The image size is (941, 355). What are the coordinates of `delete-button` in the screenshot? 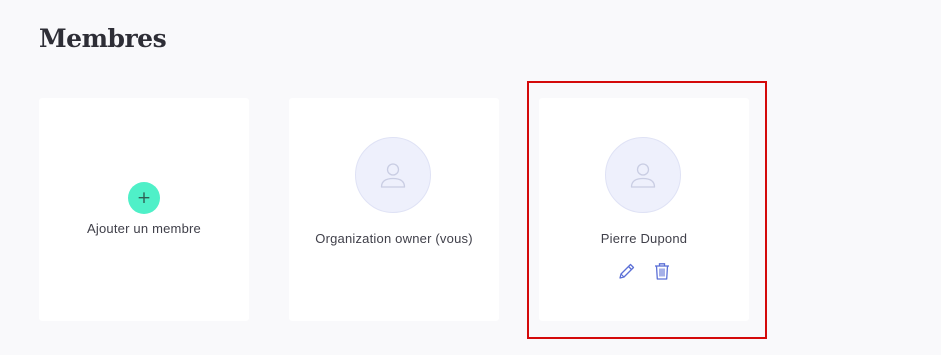 It's located at (662, 271).